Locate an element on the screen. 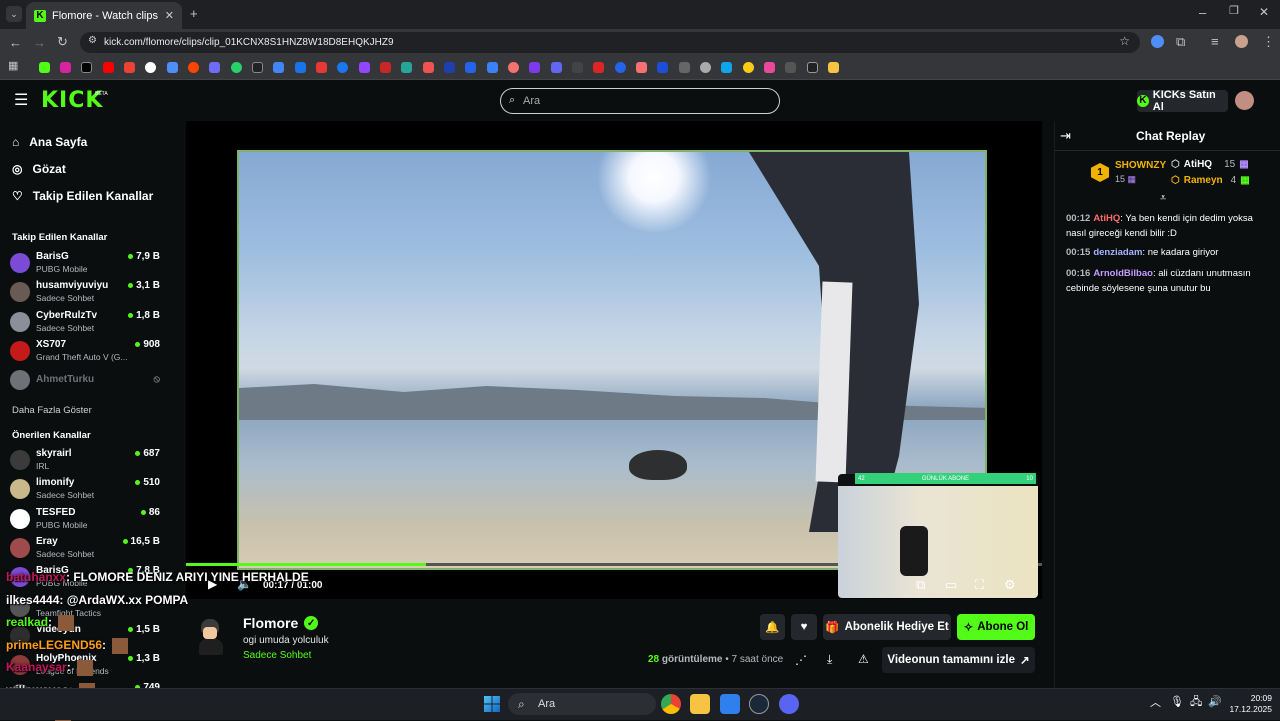  collapse-chat-icon: ⇥ is located at coordinates (1065, 135).